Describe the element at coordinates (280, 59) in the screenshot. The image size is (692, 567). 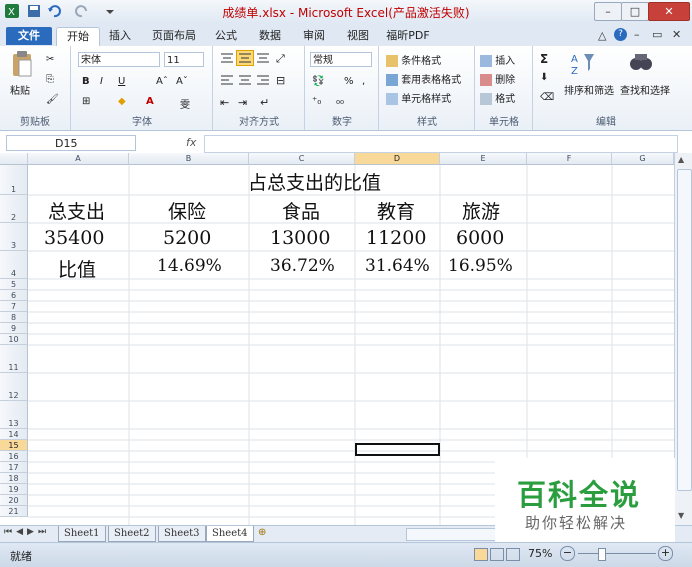
I see `orientation-icon: ⤢` at that location.